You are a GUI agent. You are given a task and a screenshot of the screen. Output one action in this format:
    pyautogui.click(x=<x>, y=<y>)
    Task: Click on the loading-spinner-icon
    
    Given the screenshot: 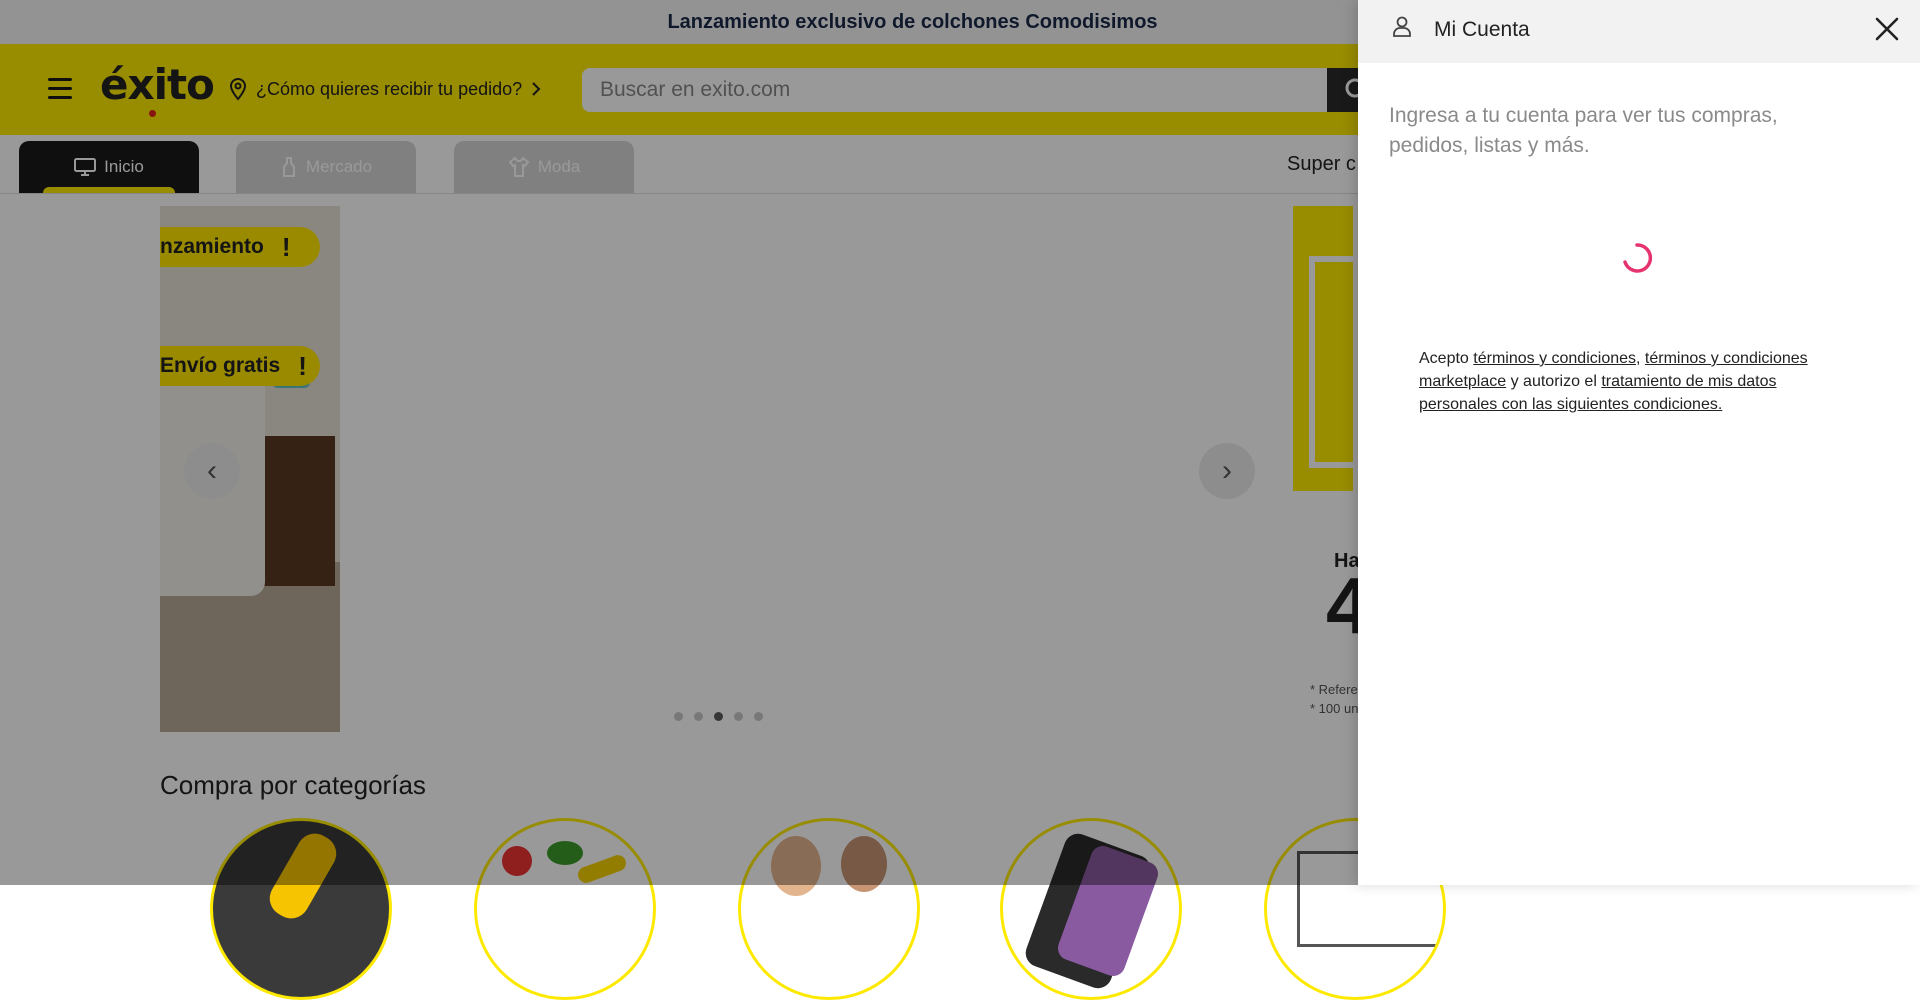 What is the action you would take?
    pyautogui.click(x=1638, y=258)
    